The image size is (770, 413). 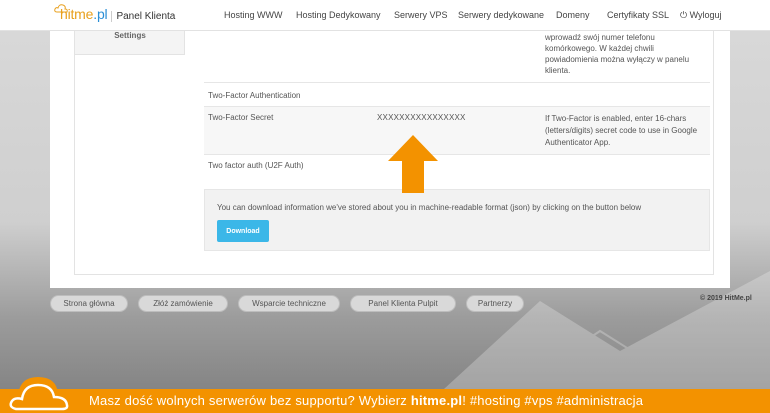 I want to click on sidebar: Settings, so click(x=130, y=43).